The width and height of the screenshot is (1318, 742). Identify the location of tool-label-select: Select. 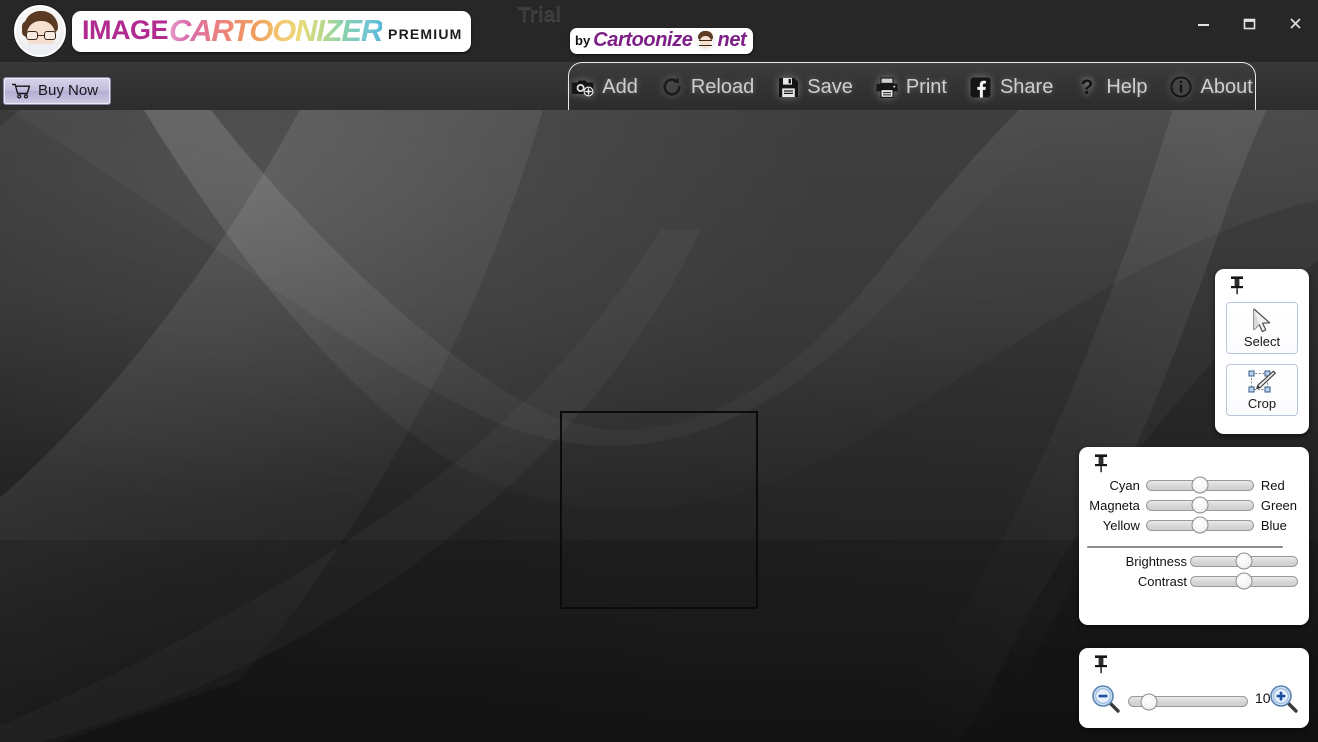
(1262, 341).